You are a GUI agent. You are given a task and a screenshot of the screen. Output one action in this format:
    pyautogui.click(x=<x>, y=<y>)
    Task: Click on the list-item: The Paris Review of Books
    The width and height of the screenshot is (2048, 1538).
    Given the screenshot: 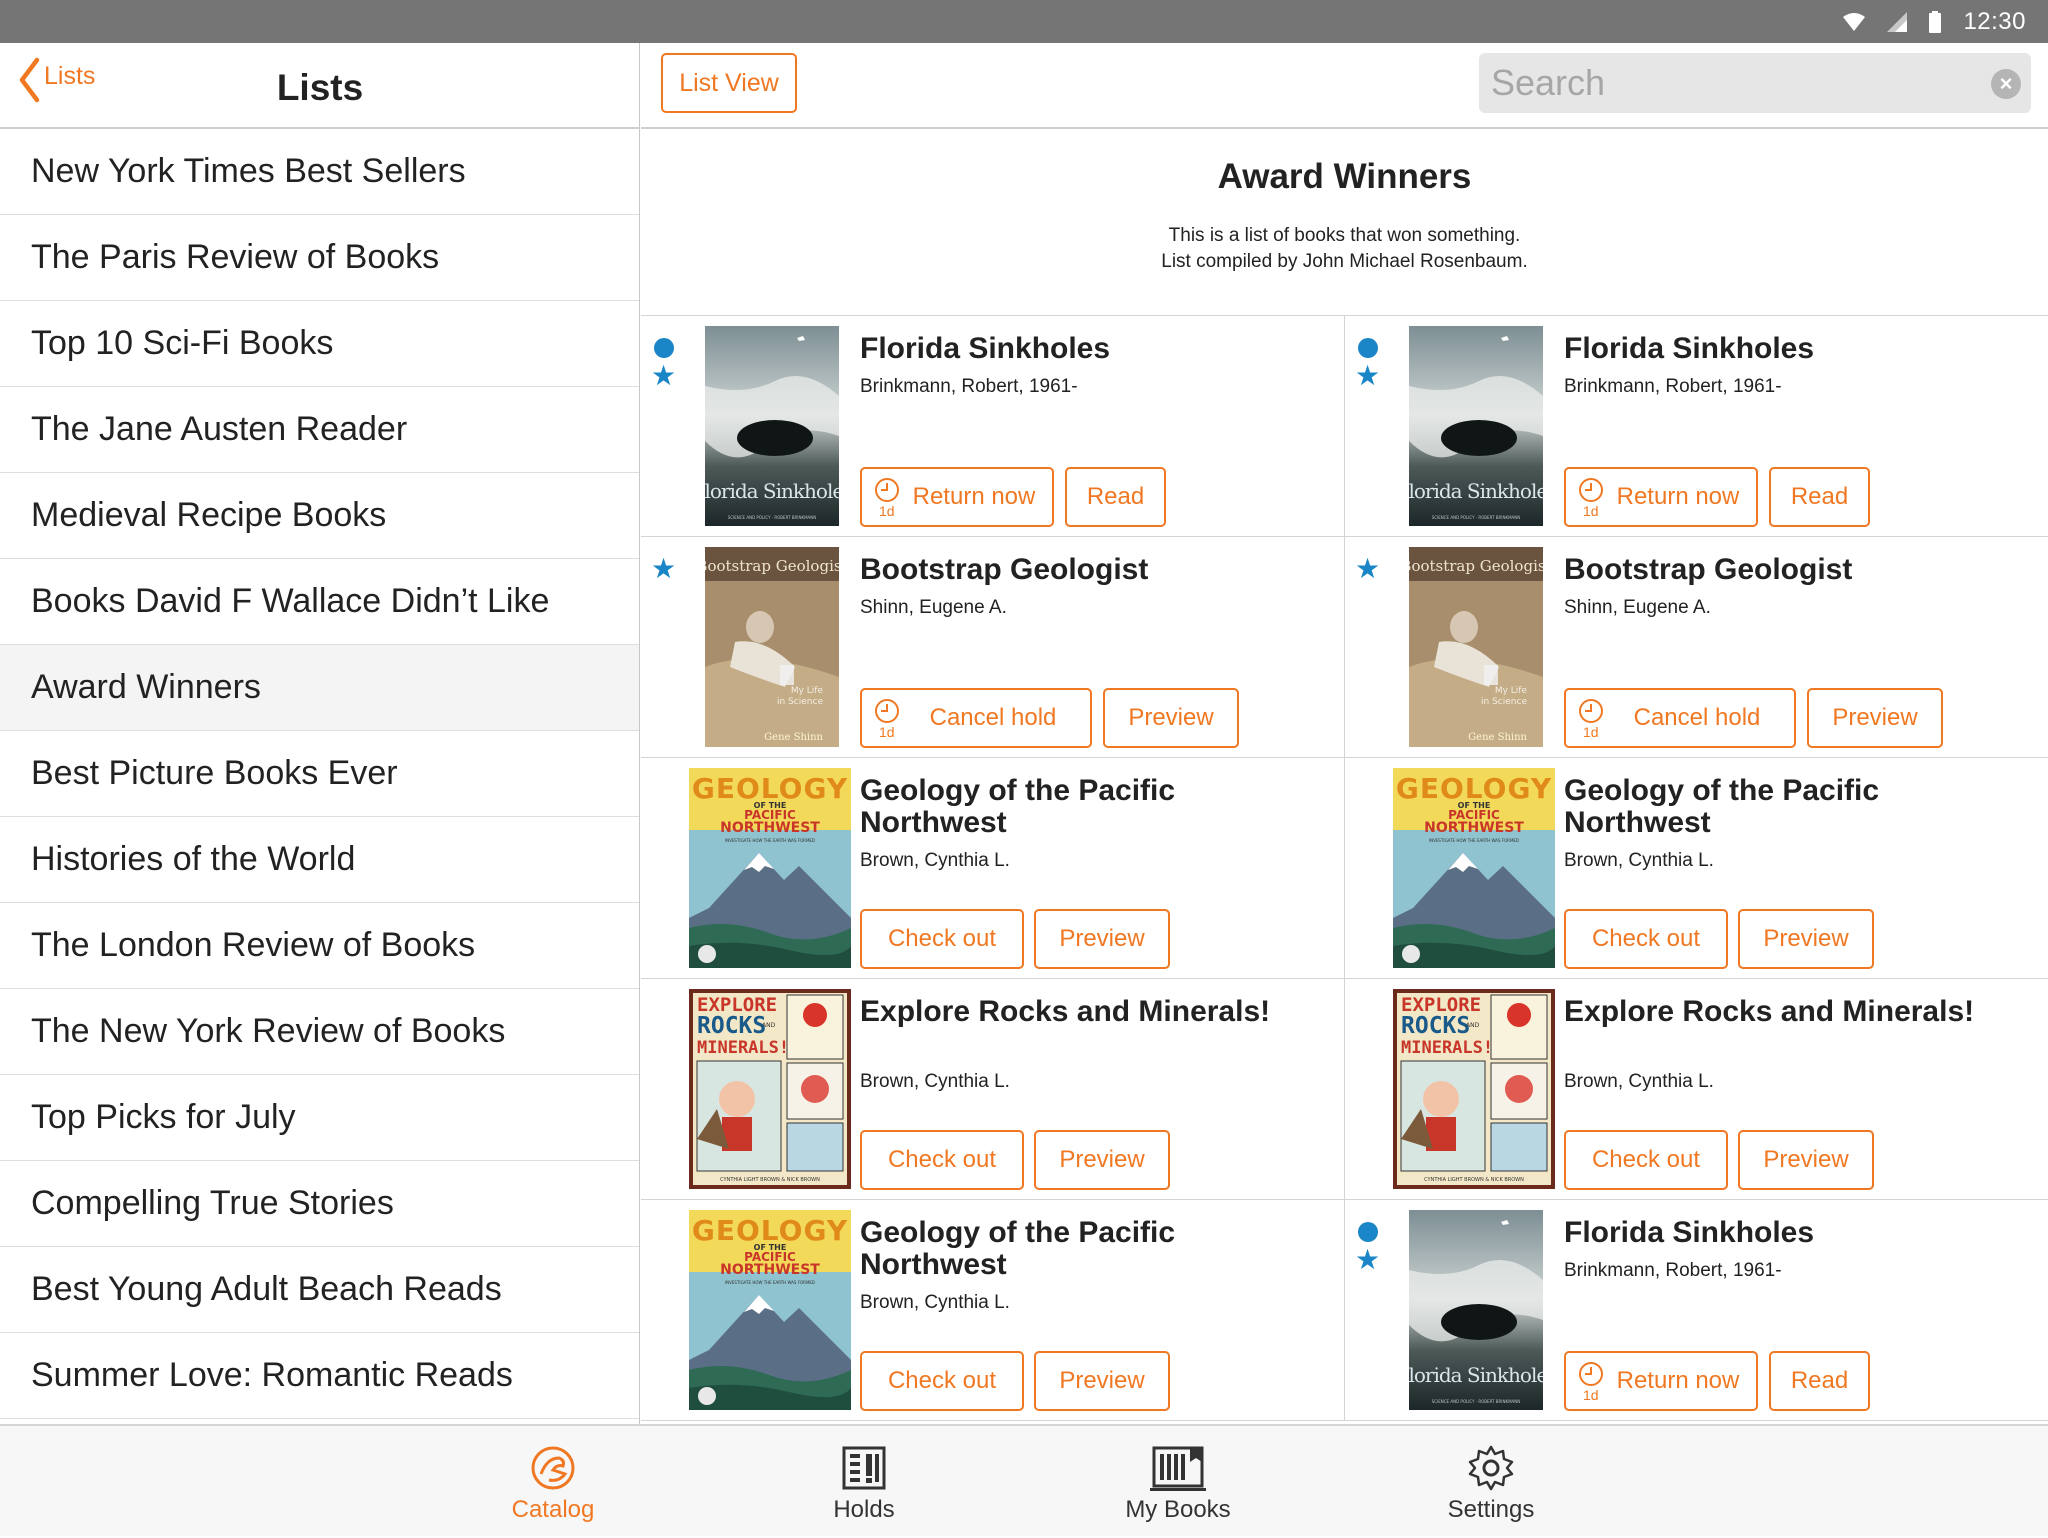 What is the action you would take?
    pyautogui.click(x=319, y=258)
    